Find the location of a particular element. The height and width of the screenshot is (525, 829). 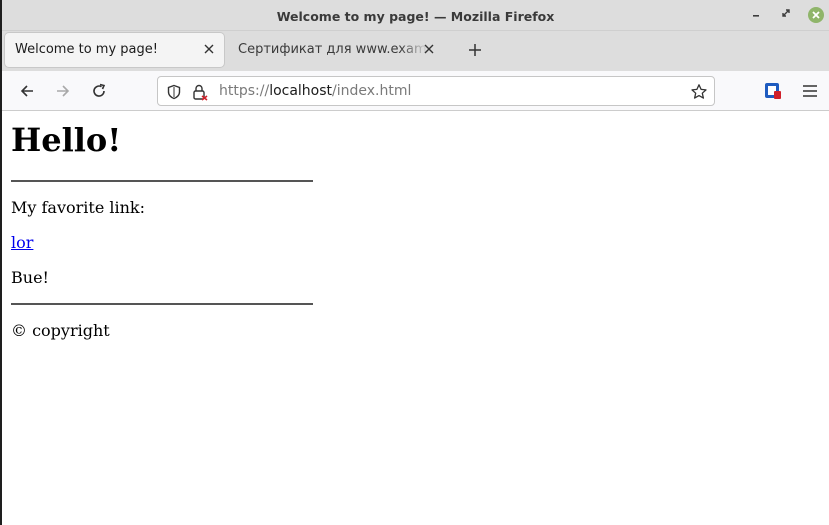

plus-icon is located at coordinates (475, 50).